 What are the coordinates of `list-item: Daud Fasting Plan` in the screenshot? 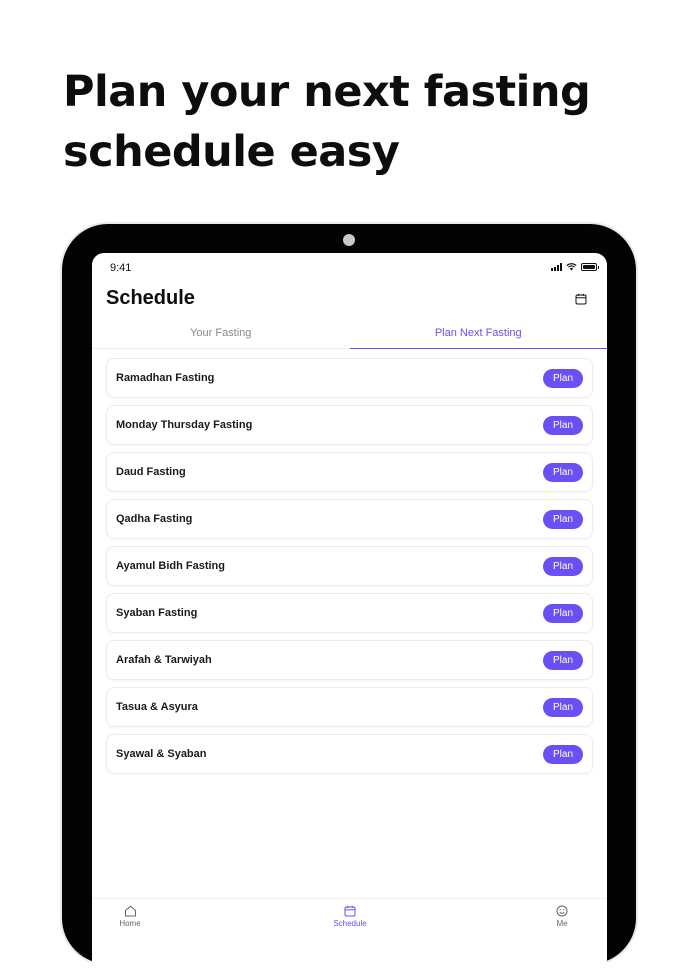 It's located at (349, 472).